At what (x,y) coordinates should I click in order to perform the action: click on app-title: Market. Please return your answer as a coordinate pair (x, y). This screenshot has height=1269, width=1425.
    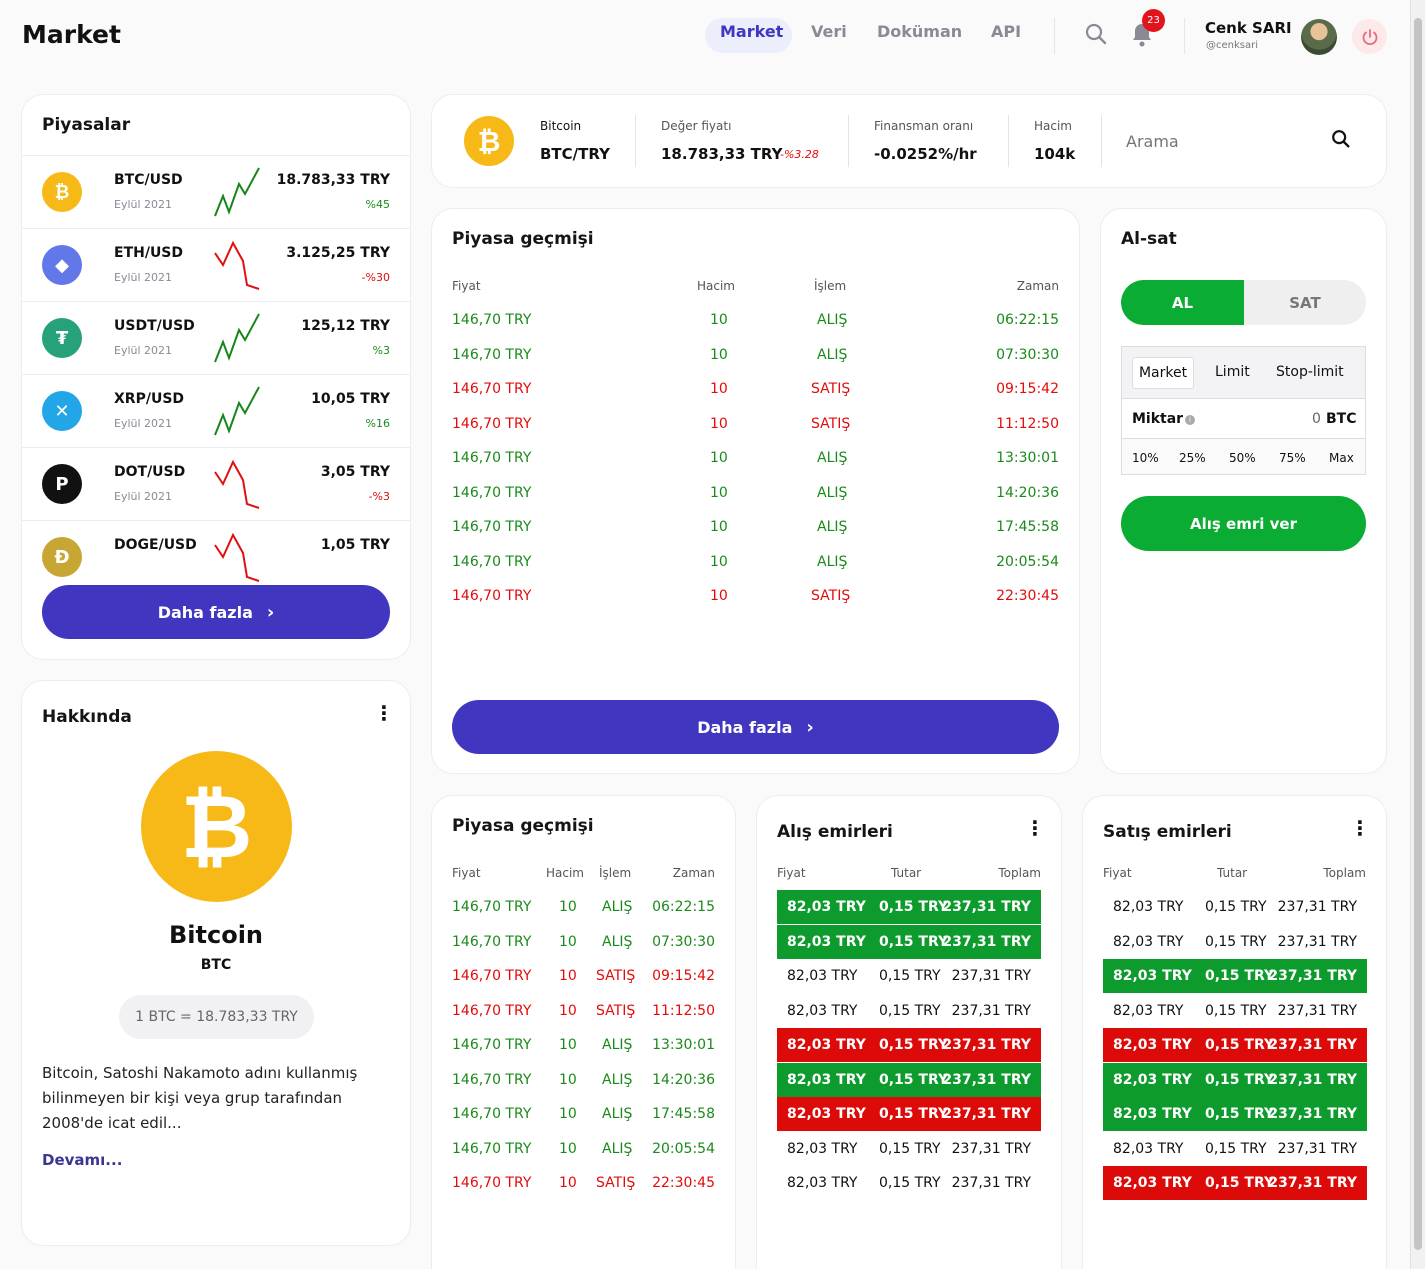
    Looking at the image, I should click on (71, 34).